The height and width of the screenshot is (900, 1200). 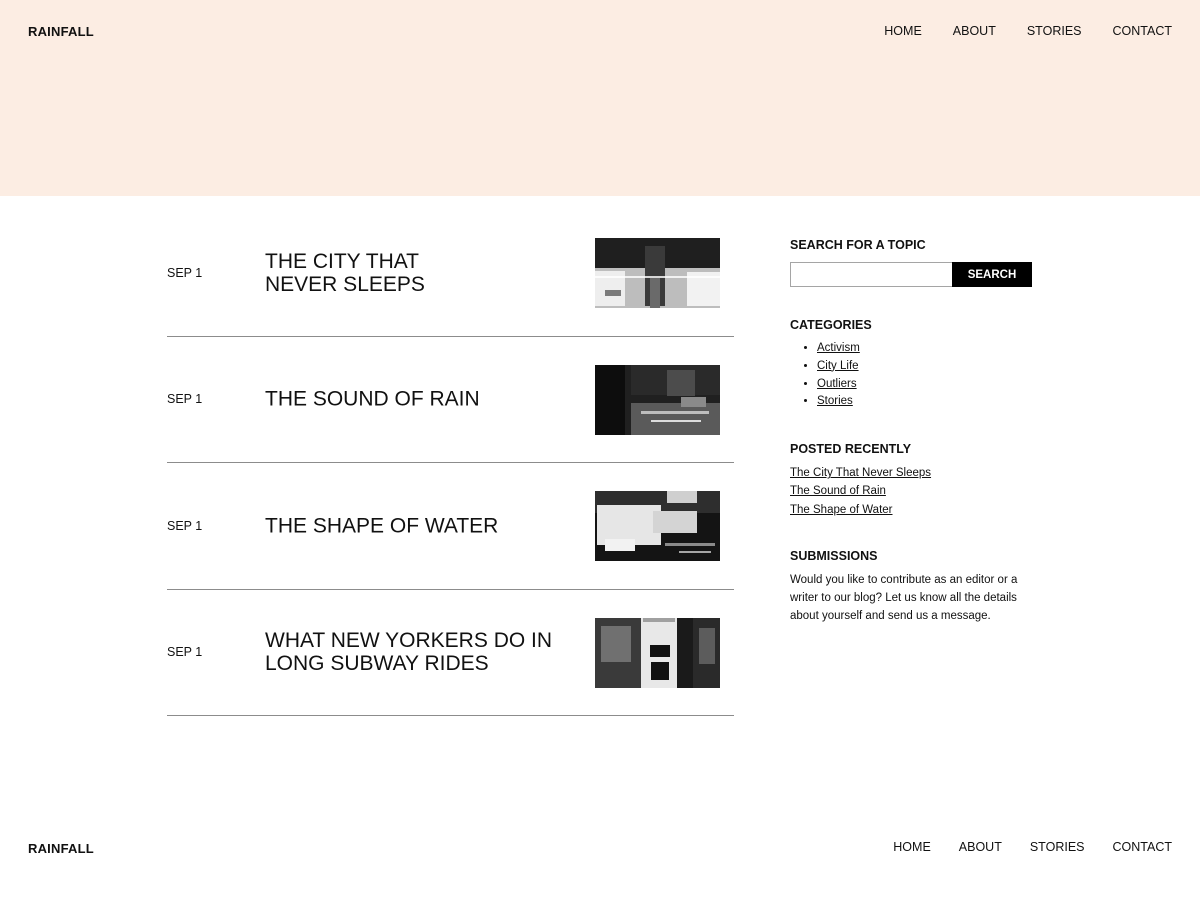 I want to click on search-section: SEARCH FOR A TOPIC SEARCH, so click(x=912, y=262).